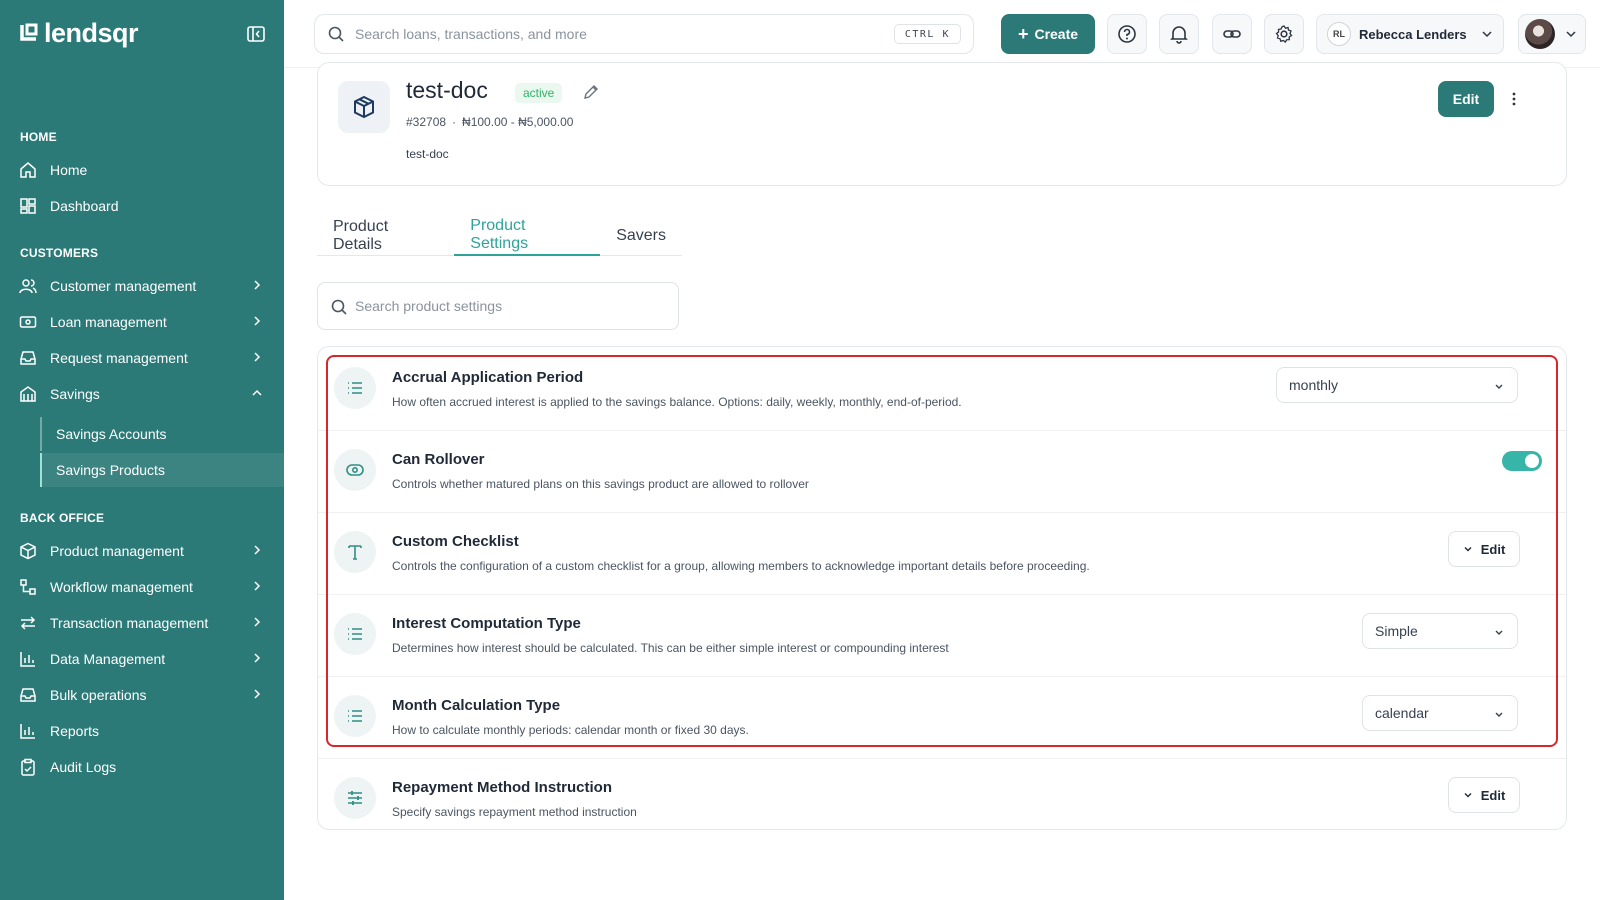  I want to click on bell-icon, so click(1179, 35).